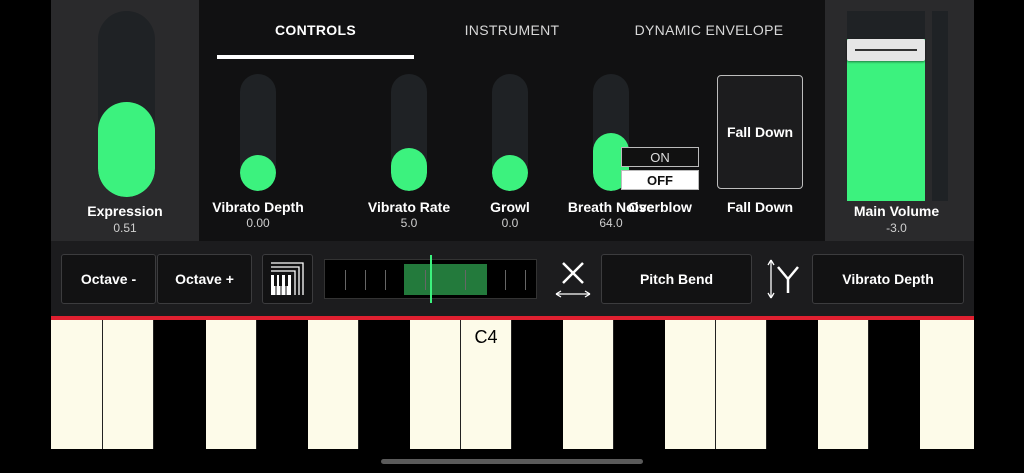  I want to click on tab-controls: CONTROLS, so click(315, 30).